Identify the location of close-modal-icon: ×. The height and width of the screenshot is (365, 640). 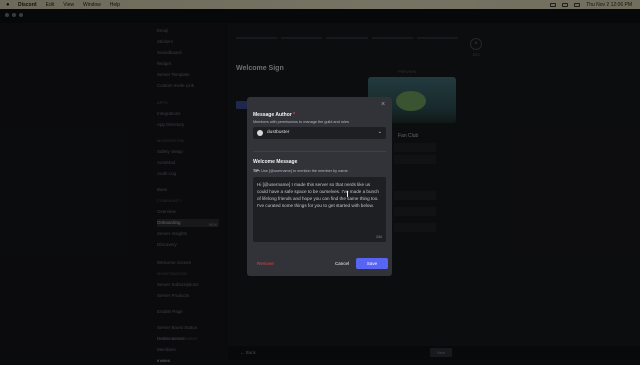
(383, 105).